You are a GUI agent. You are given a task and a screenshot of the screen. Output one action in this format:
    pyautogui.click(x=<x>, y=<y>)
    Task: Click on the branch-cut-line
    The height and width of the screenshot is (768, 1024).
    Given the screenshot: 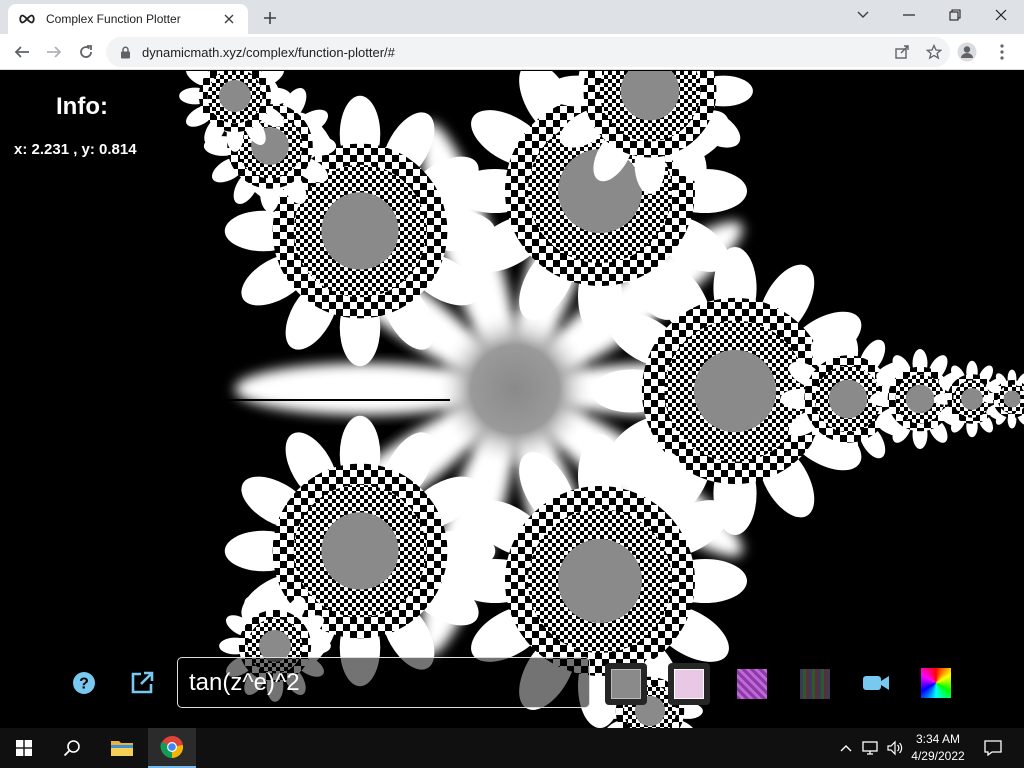 What is the action you would take?
    pyautogui.click(x=315, y=400)
    